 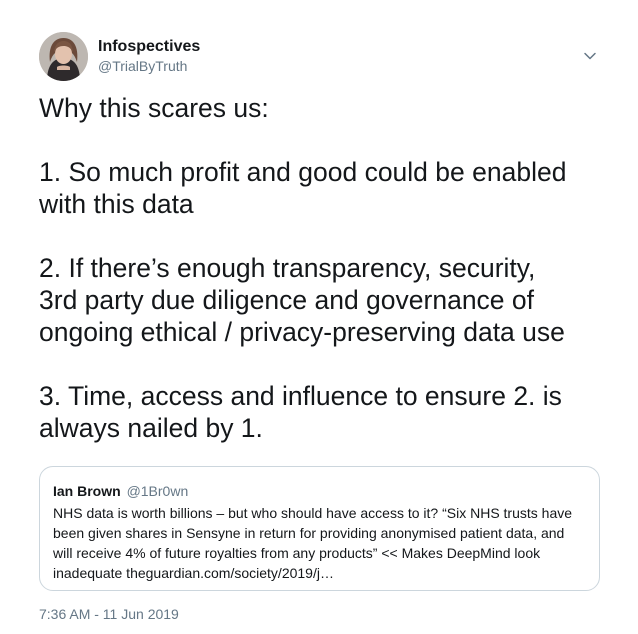 I want to click on quoted-author-name: Ian Brown, so click(x=87, y=491).